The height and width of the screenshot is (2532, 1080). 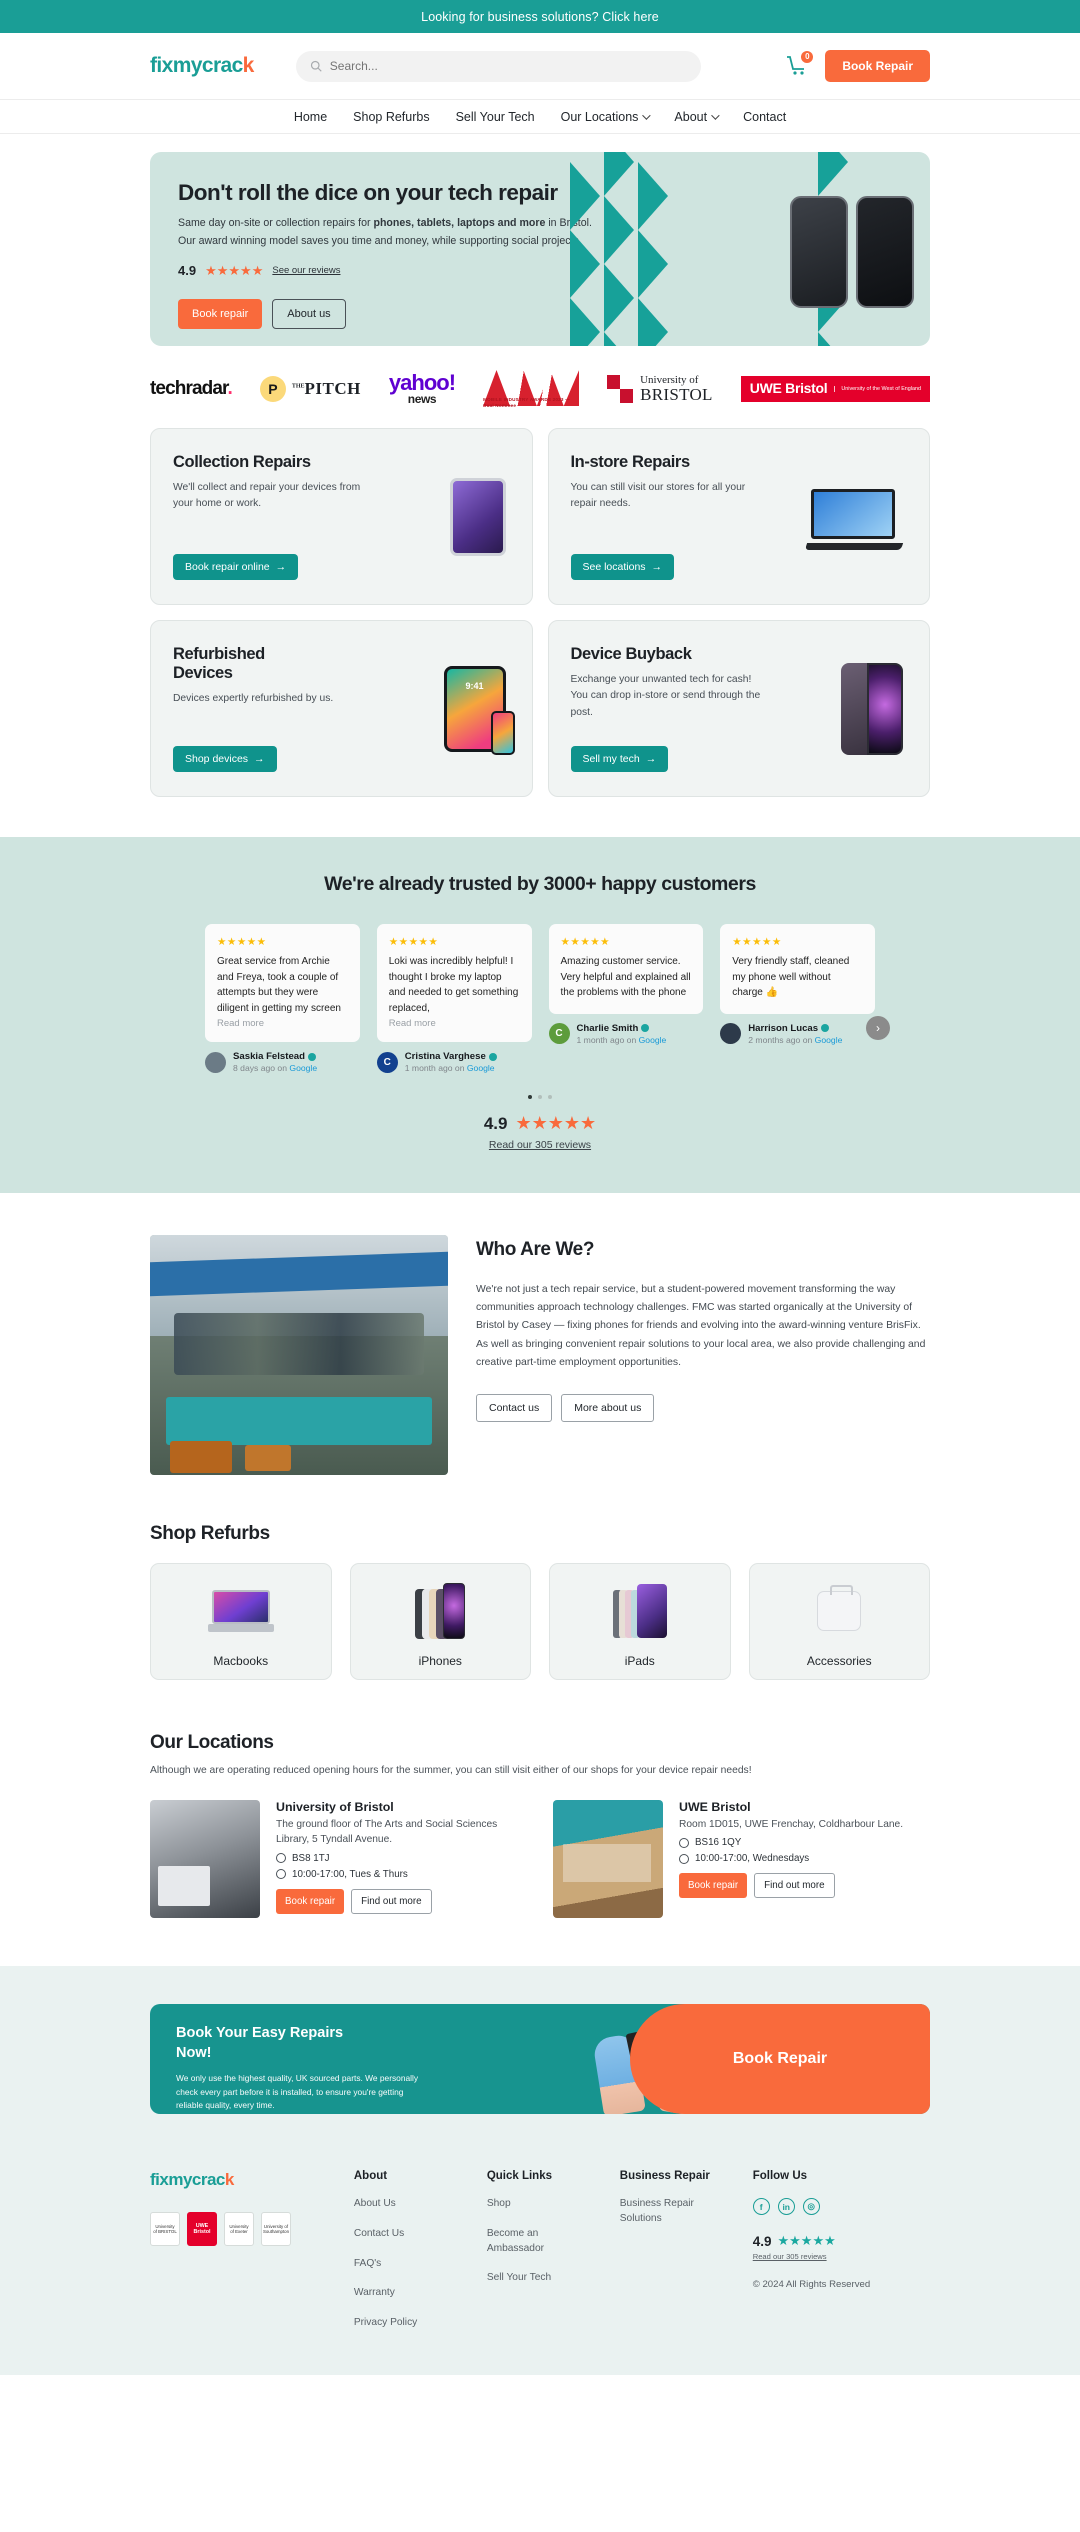 What do you see at coordinates (647, 115) in the screenshot?
I see `chevron-down-icon` at bounding box center [647, 115].